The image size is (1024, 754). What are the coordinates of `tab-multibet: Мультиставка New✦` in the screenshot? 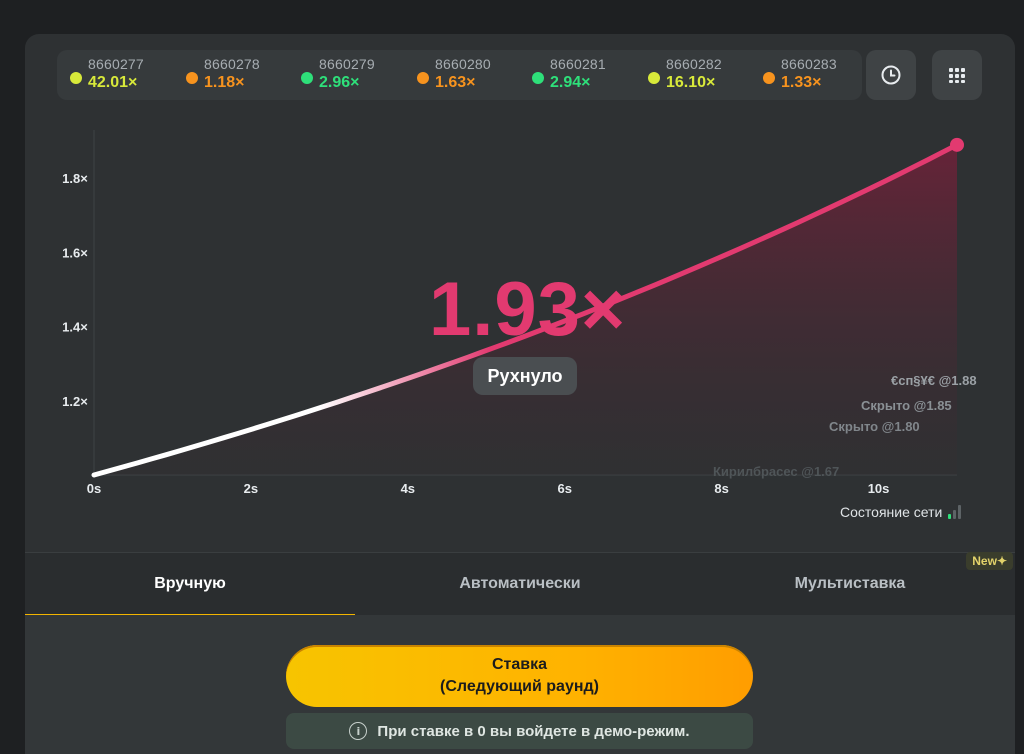 It's located at (850, 583).